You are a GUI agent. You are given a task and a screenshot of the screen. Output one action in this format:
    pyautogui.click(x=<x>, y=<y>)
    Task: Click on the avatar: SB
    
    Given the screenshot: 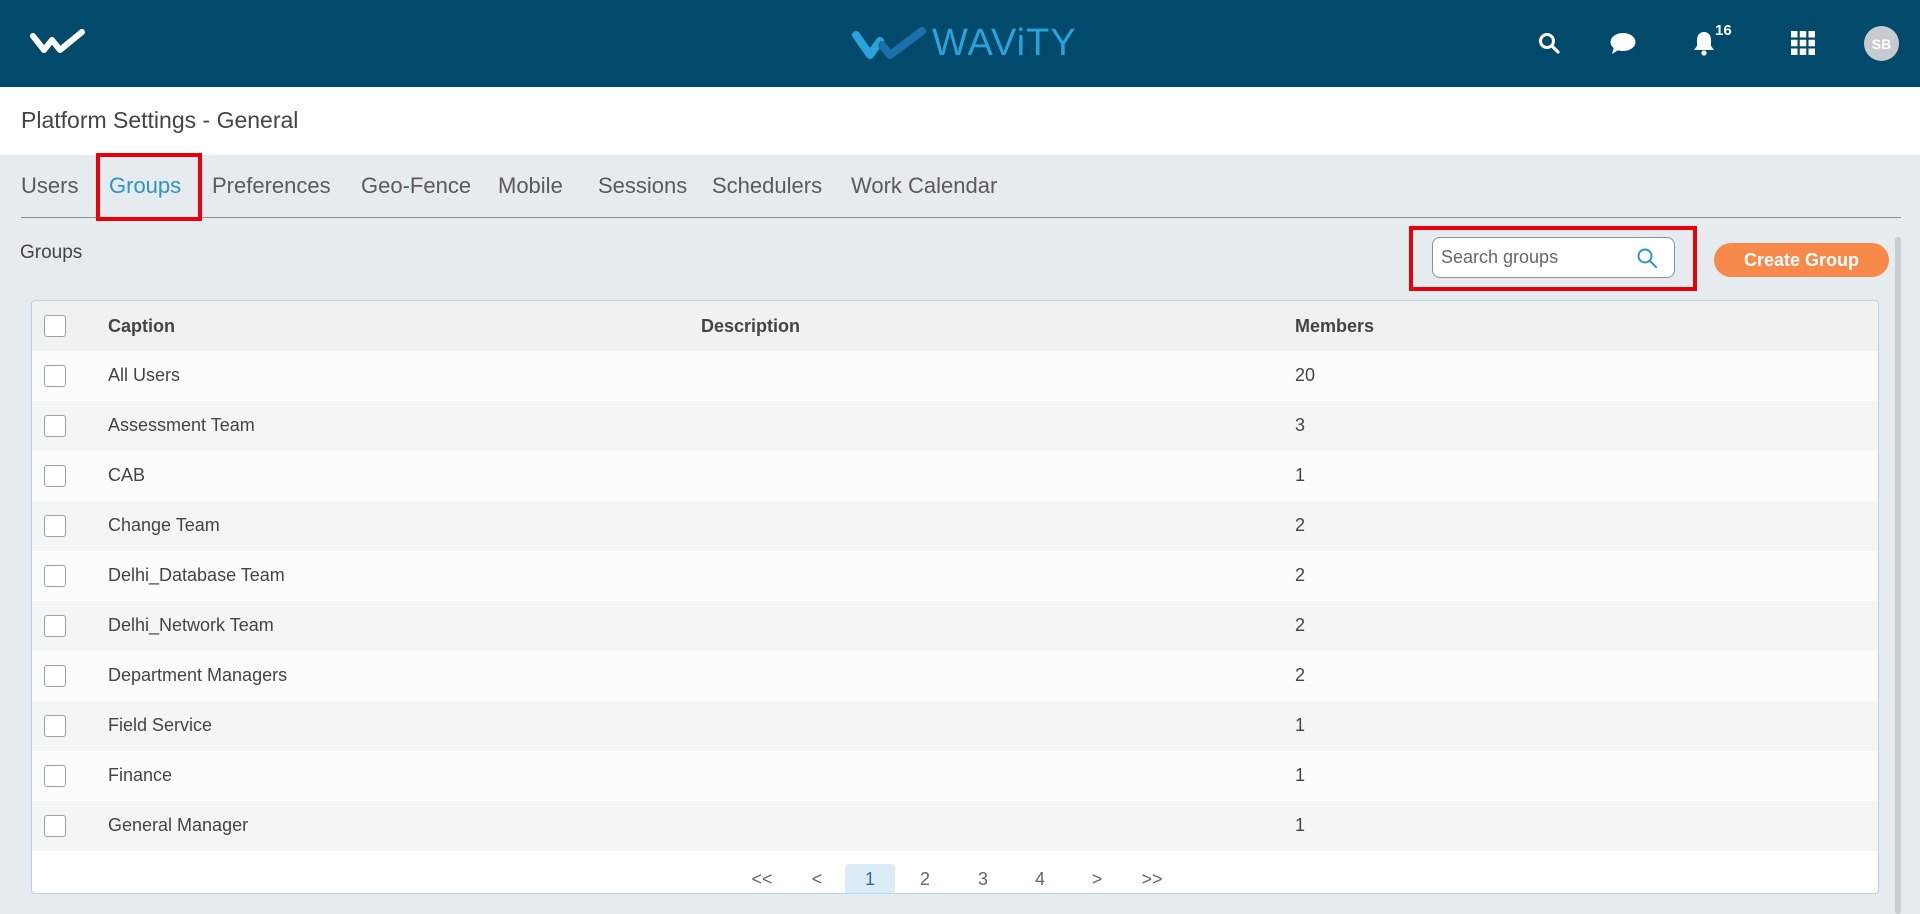 What is the action you would take?
    pyautogui.click(x=1881, y=43)
    